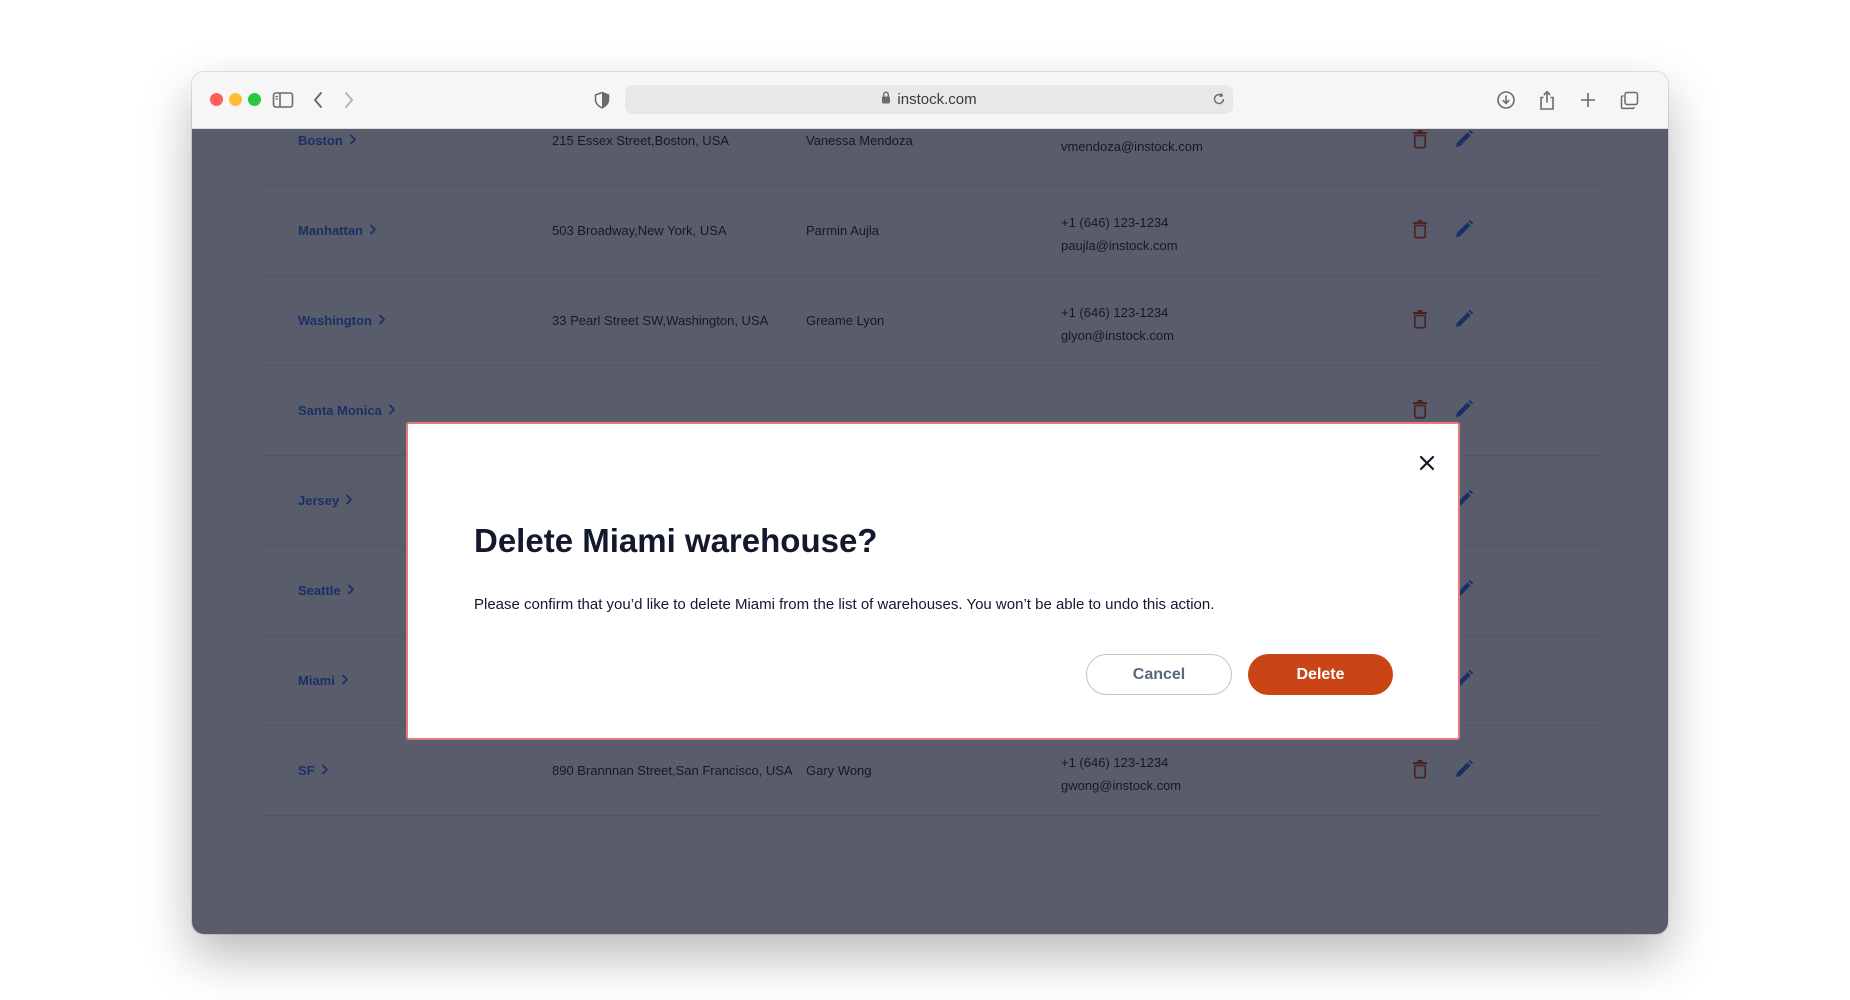  I want to click on browser-toolbar: instock.com, so click(930, 100).